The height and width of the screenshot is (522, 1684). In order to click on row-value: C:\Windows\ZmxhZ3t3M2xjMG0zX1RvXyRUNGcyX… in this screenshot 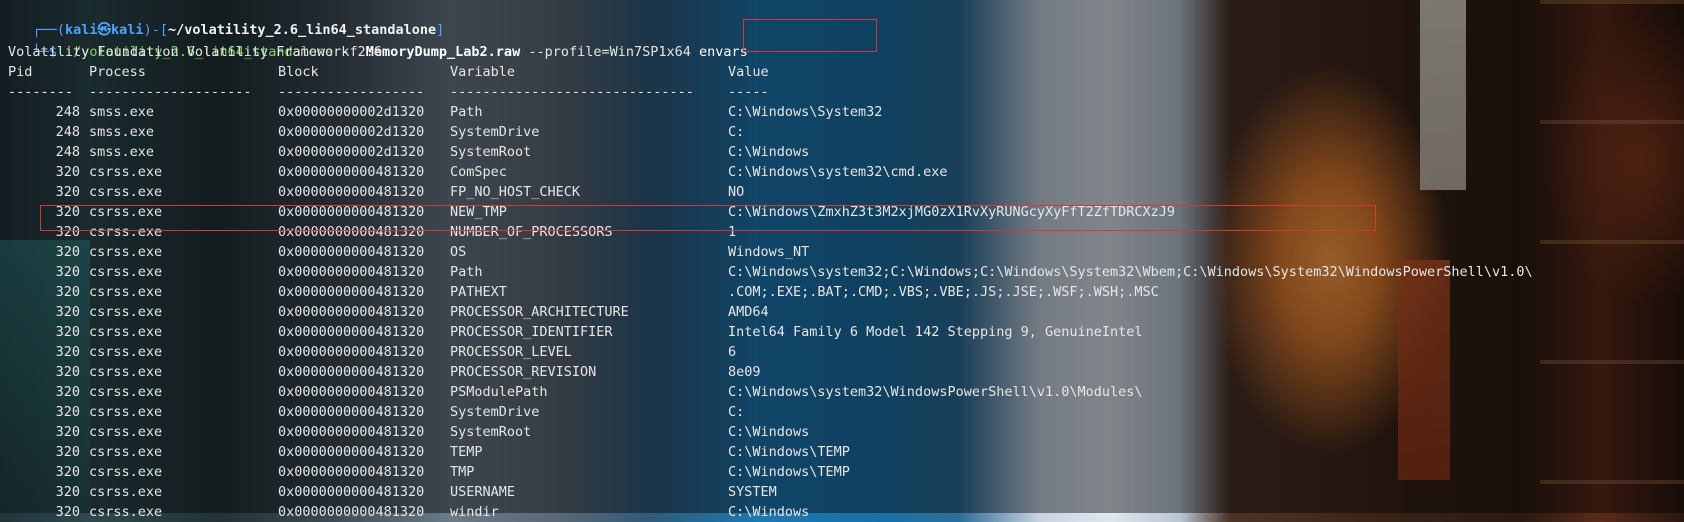, I will do `click(952, 212)`.